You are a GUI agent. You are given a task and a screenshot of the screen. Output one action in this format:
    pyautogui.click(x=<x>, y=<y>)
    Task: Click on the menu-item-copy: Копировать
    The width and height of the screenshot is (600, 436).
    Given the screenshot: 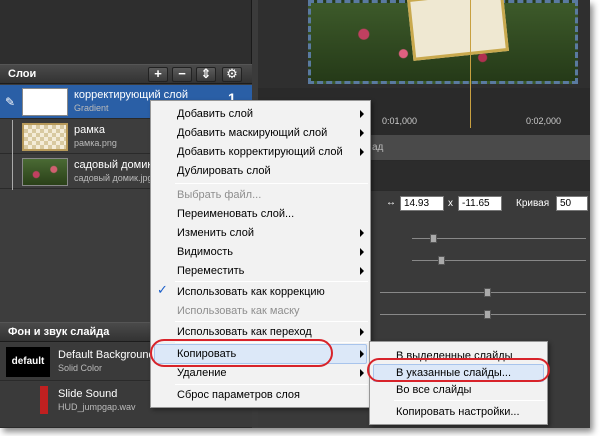 What is the action you would take?
    pyautogui.click(x=206, y=354)
    